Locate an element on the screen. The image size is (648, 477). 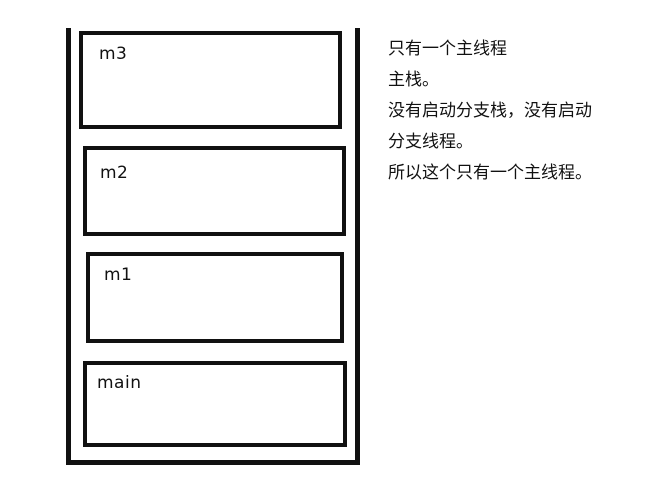
note-line: 只有一个主线程 is located at coordinates (447, 49).